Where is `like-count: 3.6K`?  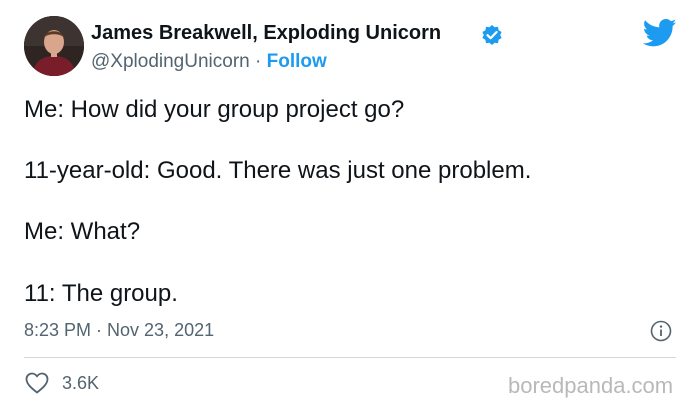
like-count: 3.6K is located at coordinates (80, 383).